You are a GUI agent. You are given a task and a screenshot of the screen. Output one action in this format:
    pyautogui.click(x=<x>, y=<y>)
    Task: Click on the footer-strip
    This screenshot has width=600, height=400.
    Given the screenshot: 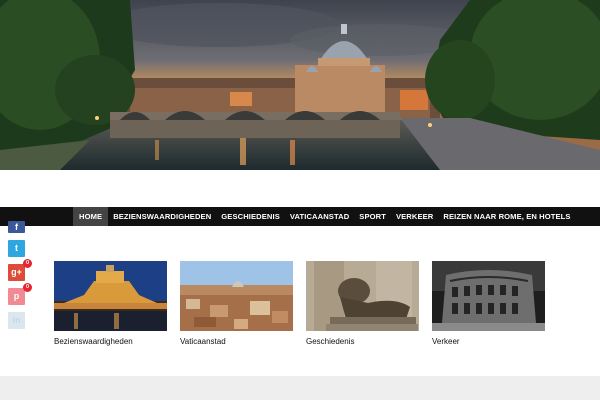 What is the action you would take?
    pyautogui.click(x=300, y=388)
    